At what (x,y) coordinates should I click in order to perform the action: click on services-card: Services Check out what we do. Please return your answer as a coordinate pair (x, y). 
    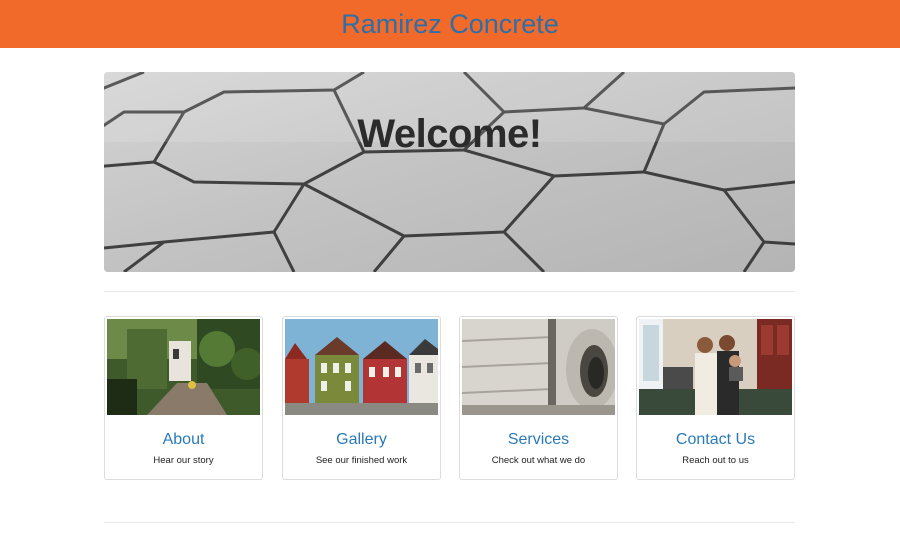
    Looking at the image, I should click on (538, 398).